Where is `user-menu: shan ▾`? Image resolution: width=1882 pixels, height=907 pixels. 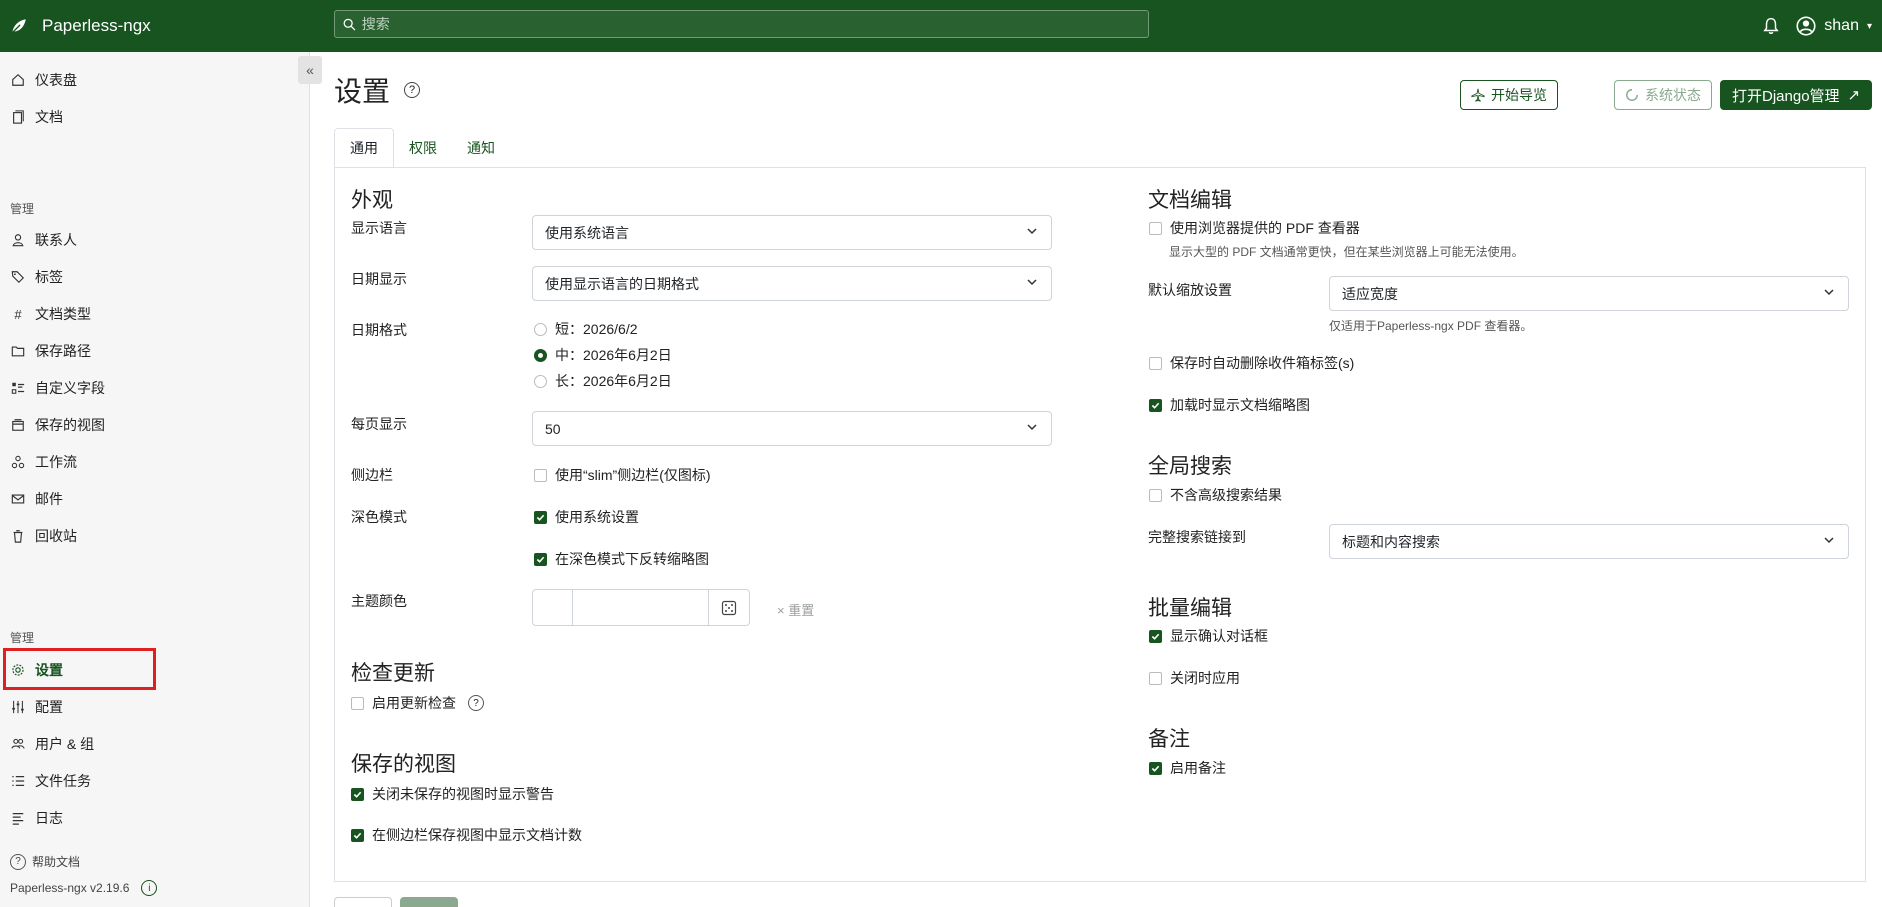 user-menu: shan ▾ is located at coordinates (1834, 26).